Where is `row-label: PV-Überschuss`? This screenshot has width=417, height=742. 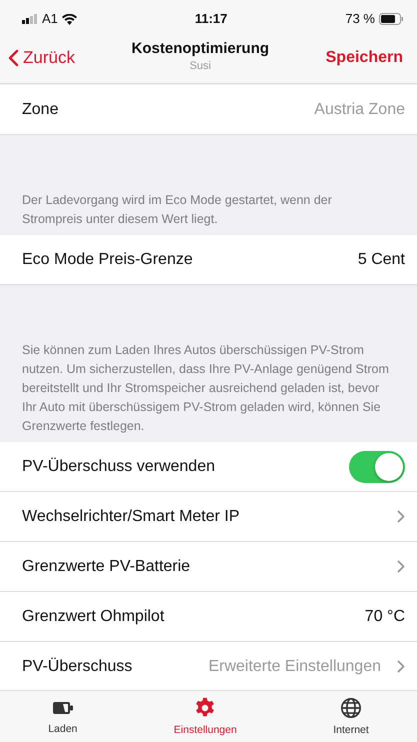 row-label: PV-Überschuss is located at coordinates (77, 666).